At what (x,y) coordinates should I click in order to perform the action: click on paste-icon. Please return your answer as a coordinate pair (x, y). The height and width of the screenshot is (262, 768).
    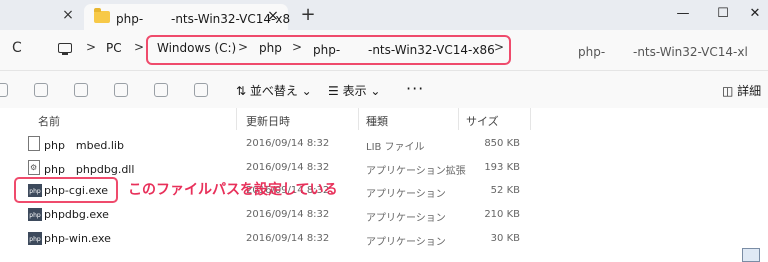
    Looking at the image, I should click on (81, 90).